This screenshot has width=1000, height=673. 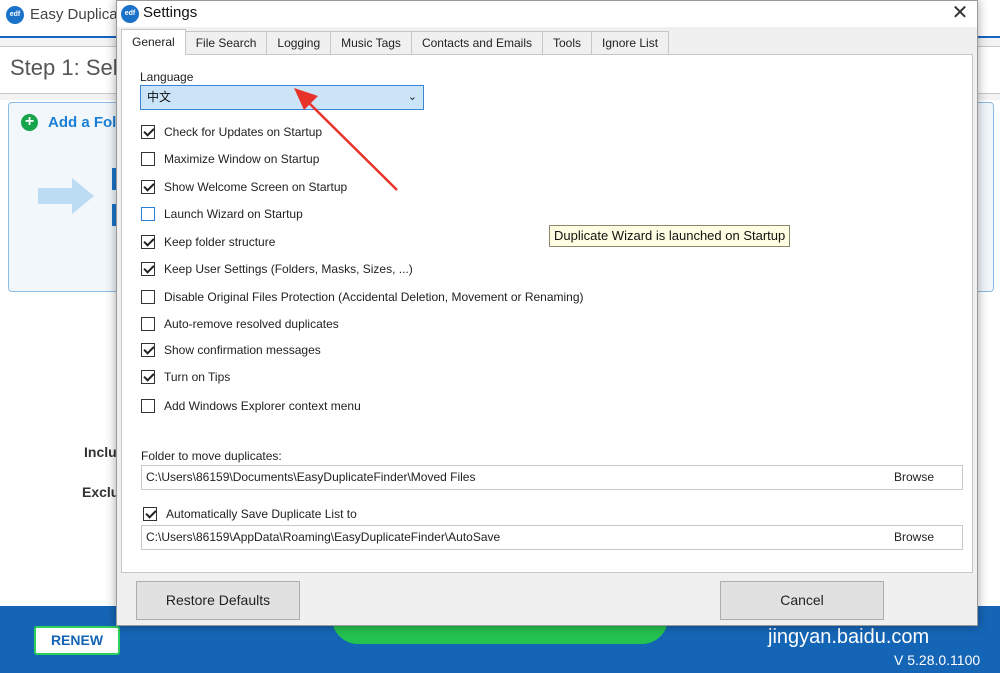 I want to click on close-icon: ✕, so click(x=960, y=14).